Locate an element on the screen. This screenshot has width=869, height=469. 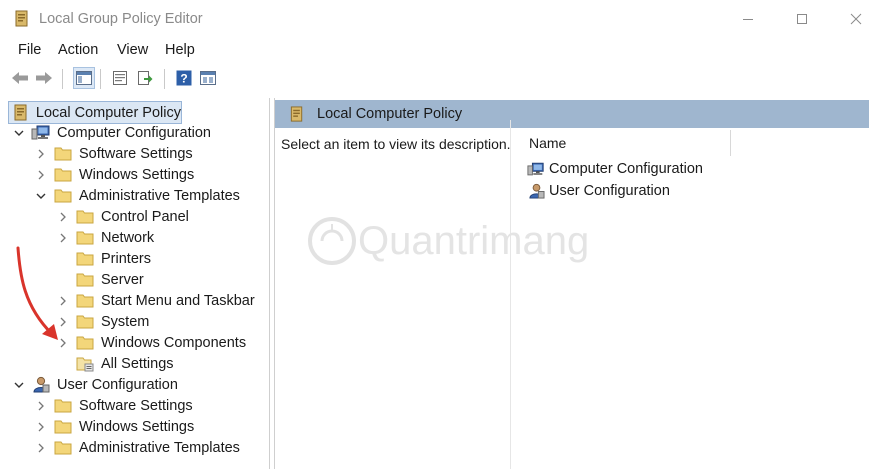
tree-item-label: User Configuration is located at coordinates (117, 384).